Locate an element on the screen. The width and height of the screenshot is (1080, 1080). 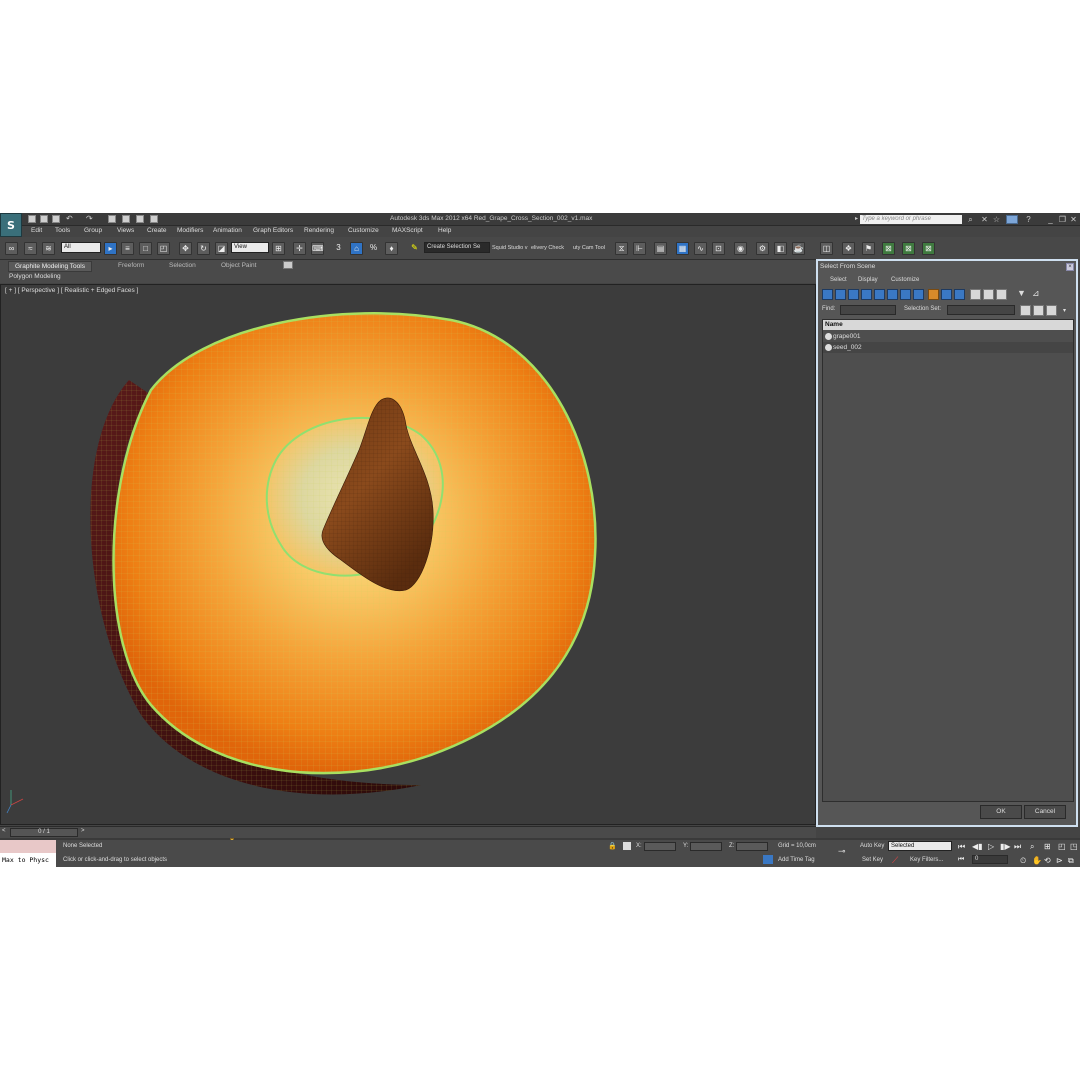
maximize-viewport-icon: ⧉ is located at coordinates (1071, 861).